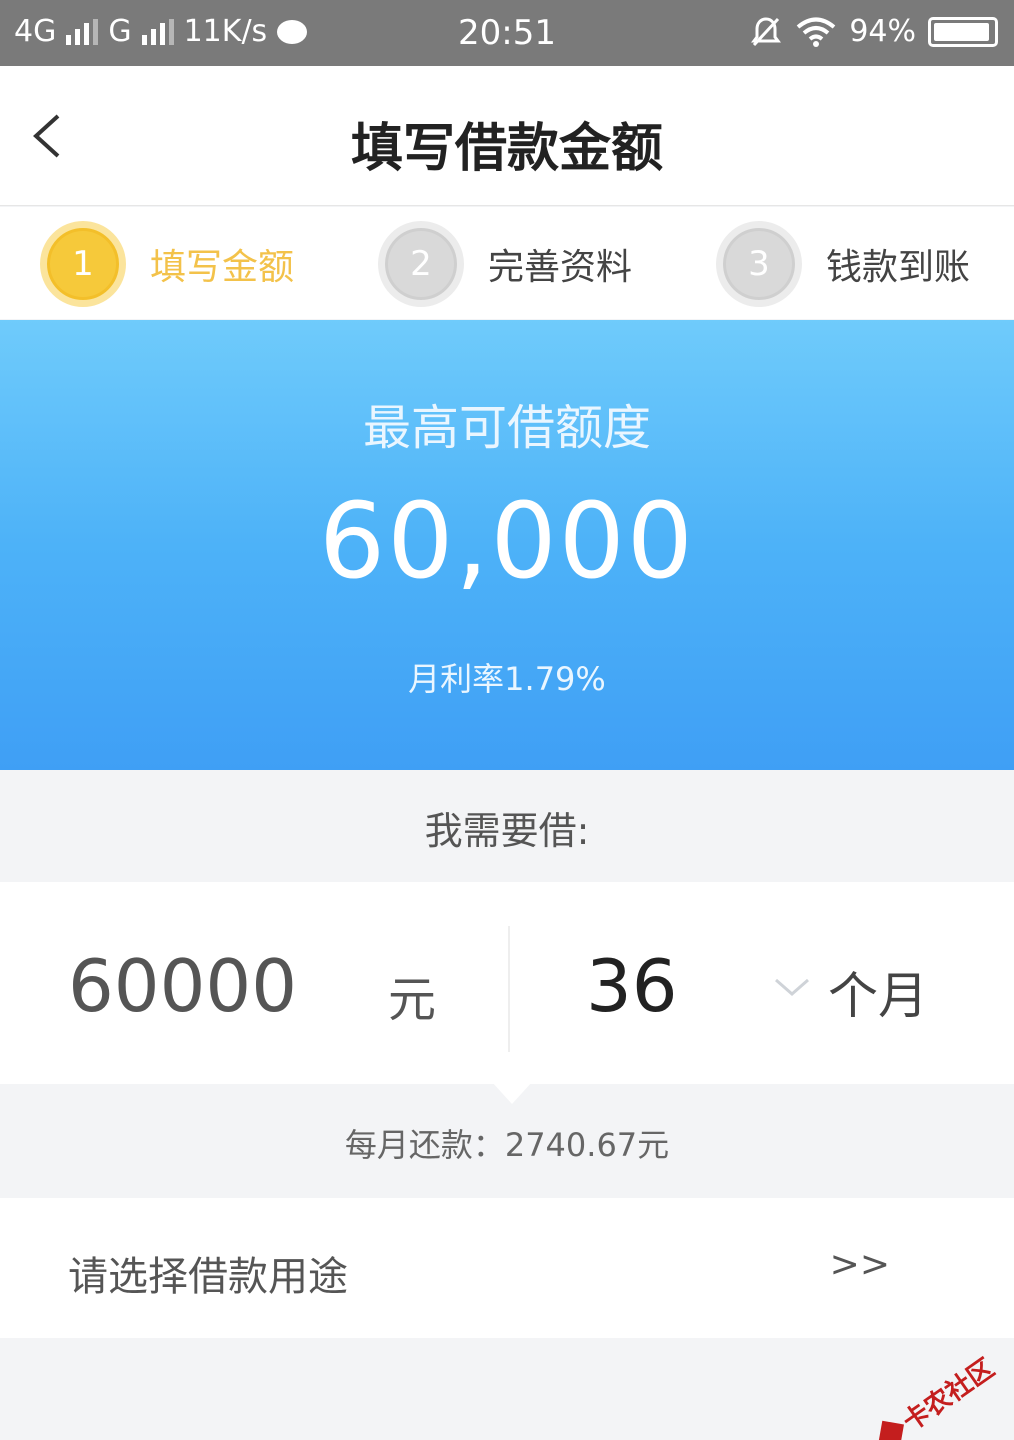 The image size is (1014, 1440). I want to click on status-bar: 4G G 11K/s 20:51 94%, so click(507, 33).